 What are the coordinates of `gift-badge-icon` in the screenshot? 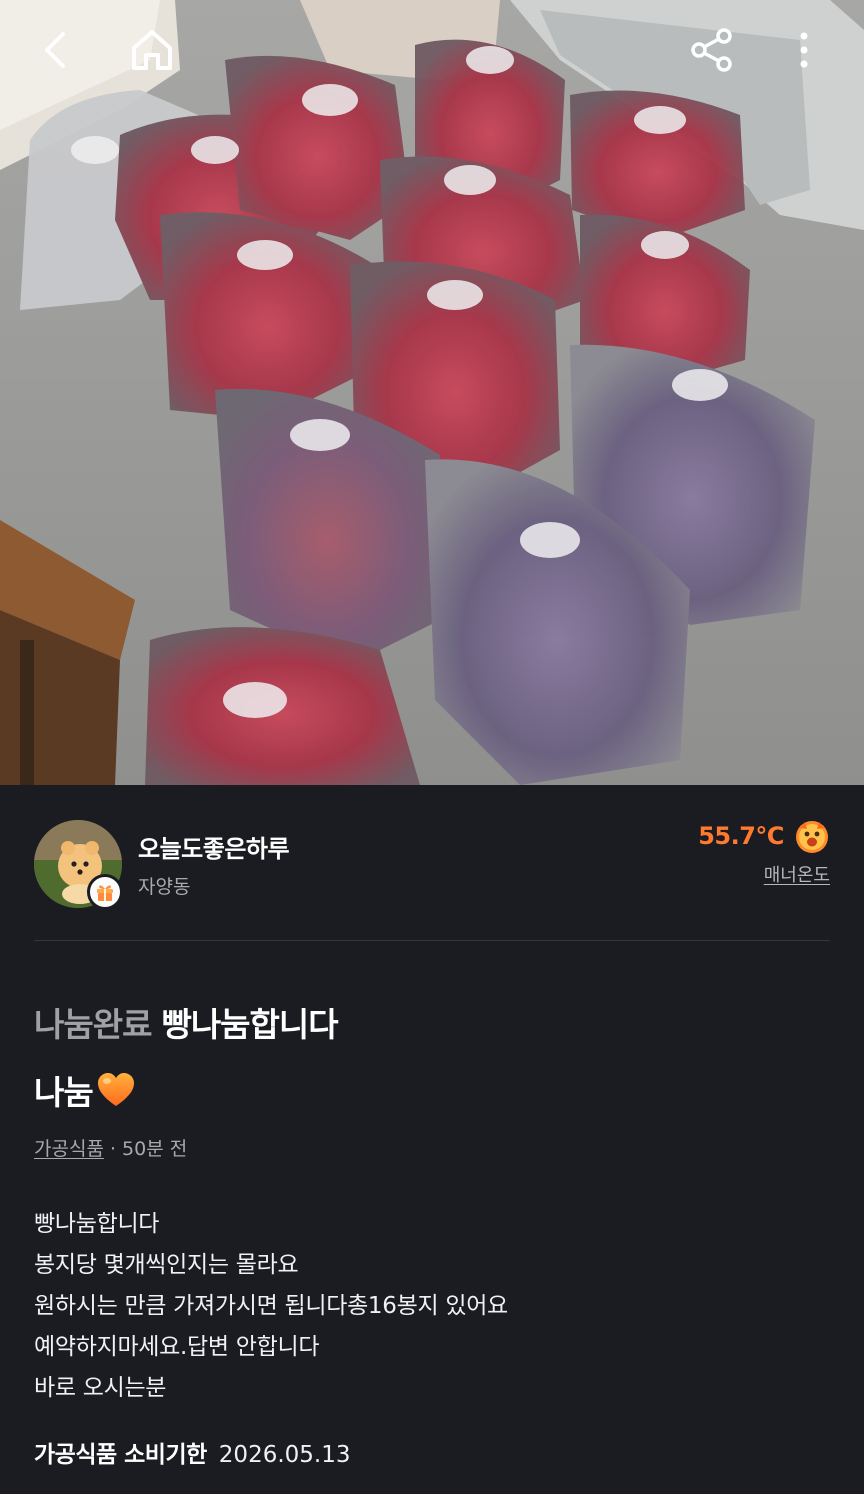 It's located at (105, 892).